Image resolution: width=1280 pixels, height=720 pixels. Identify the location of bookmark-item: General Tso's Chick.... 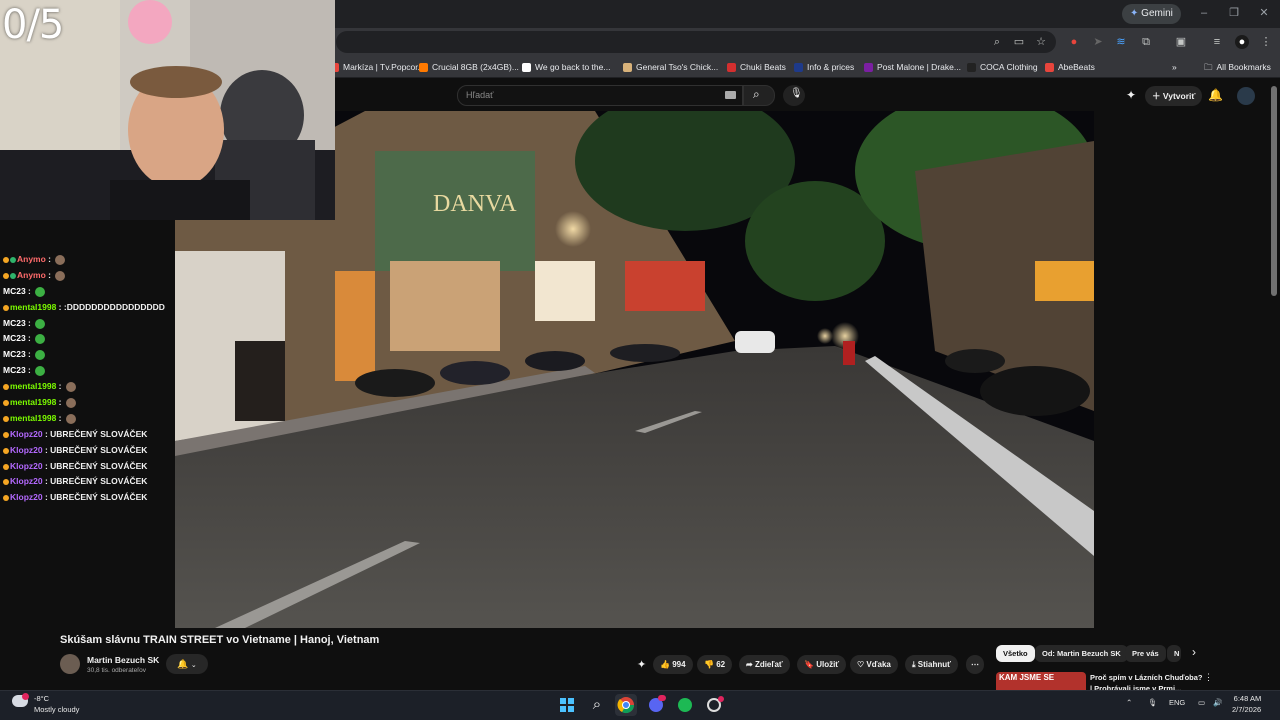
(670, 67).